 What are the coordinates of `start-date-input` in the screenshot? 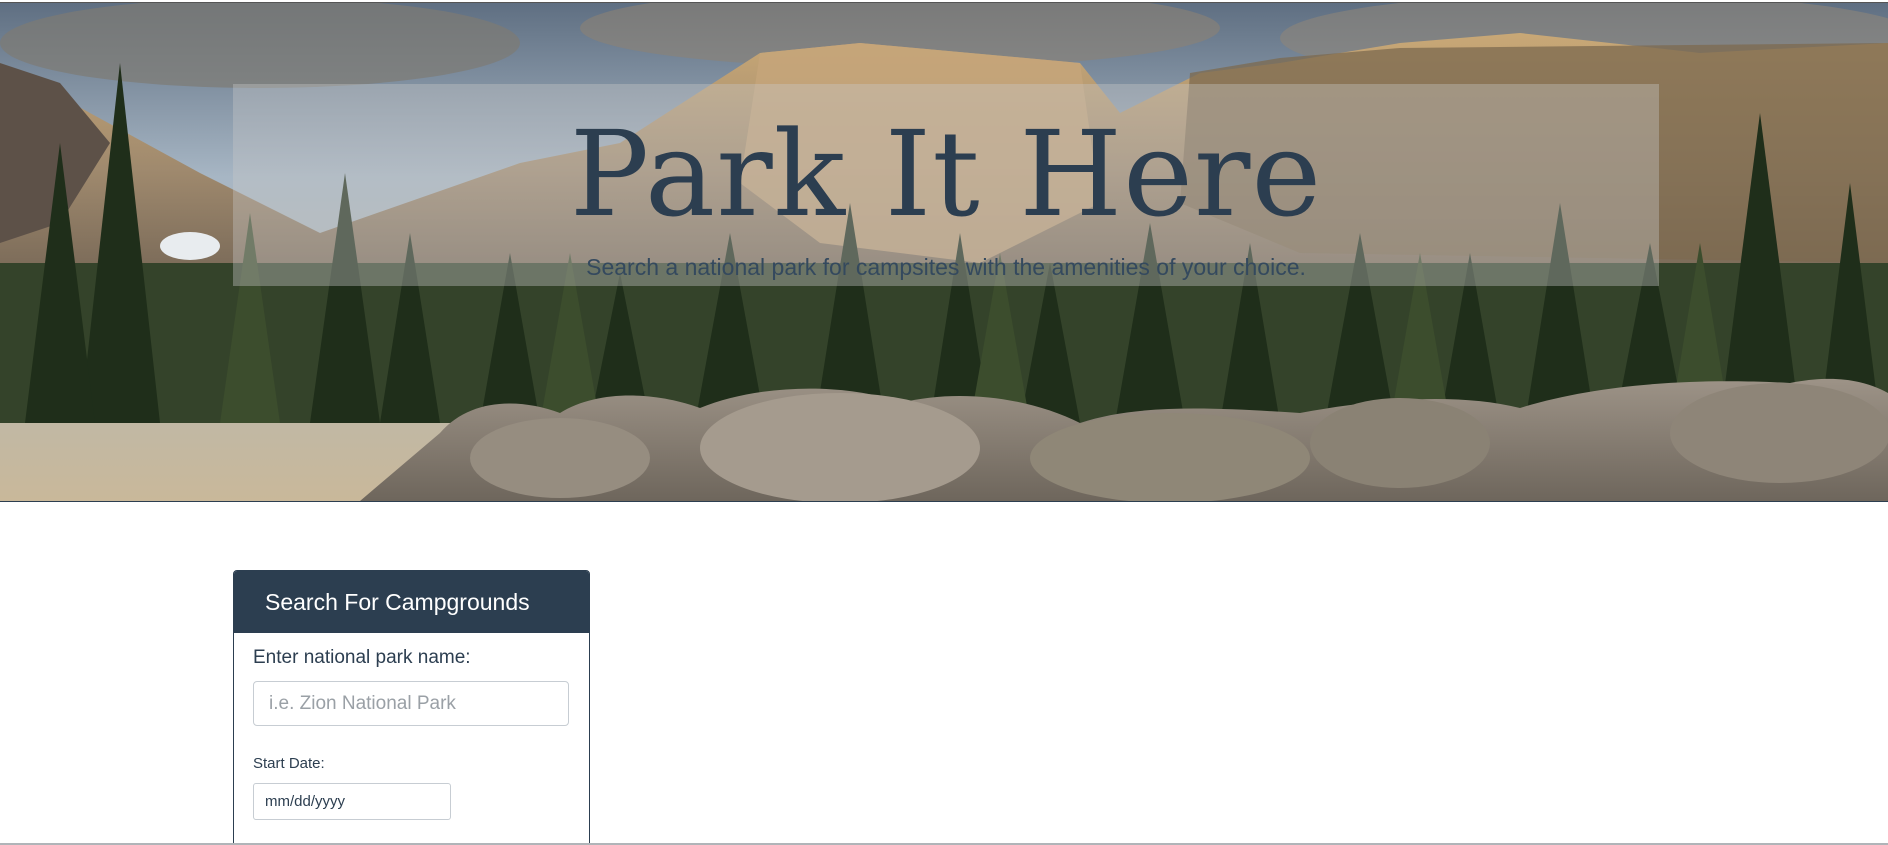 It's located at (352, 801).